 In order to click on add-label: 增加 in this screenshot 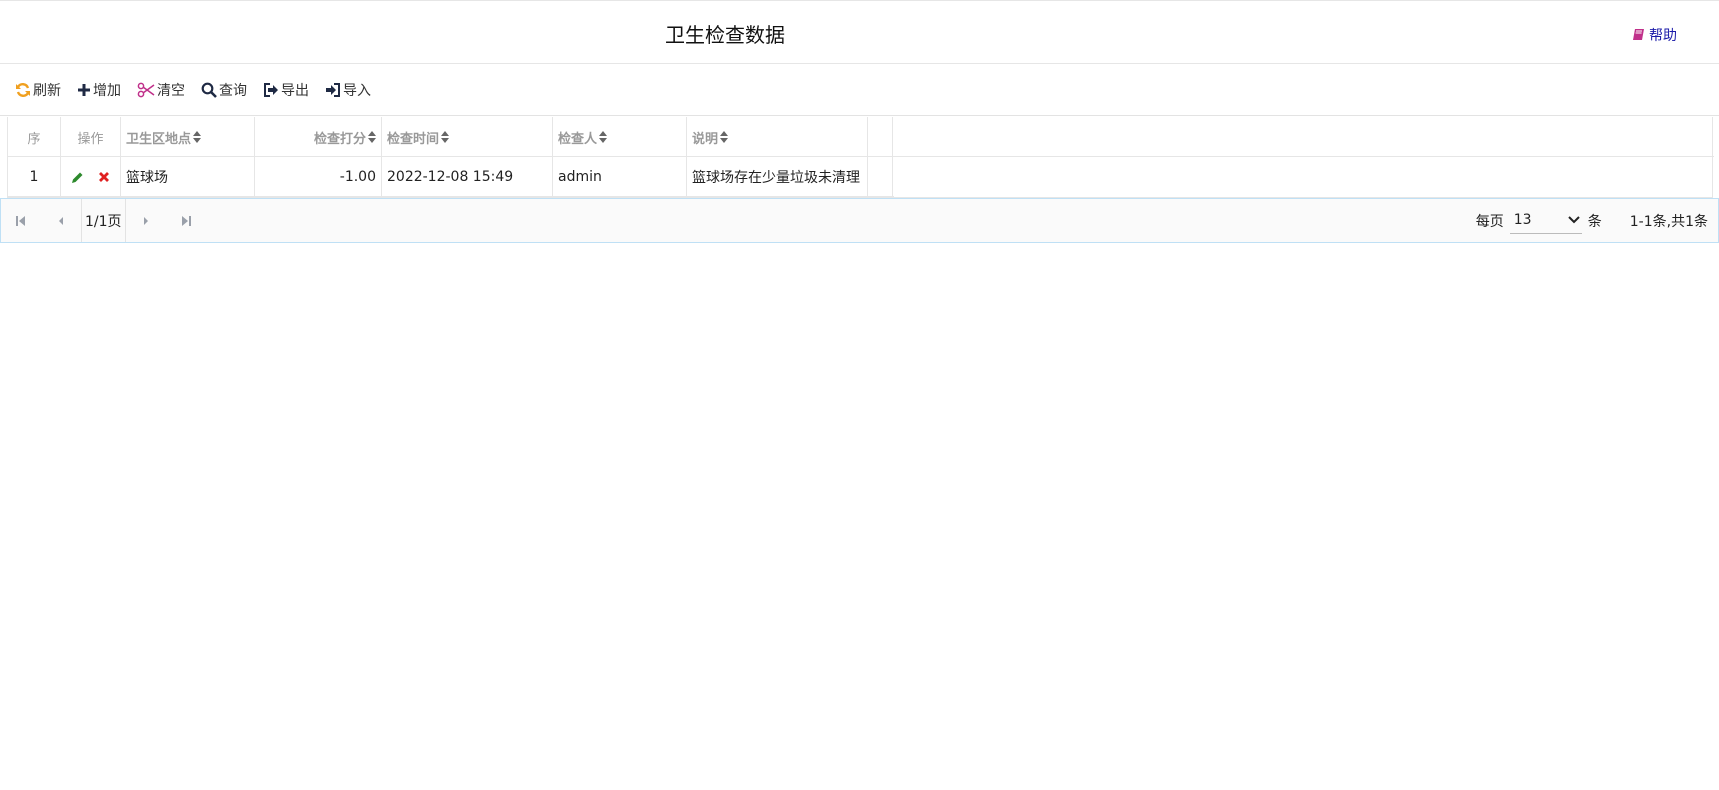, I will do `click(107, 90)`.